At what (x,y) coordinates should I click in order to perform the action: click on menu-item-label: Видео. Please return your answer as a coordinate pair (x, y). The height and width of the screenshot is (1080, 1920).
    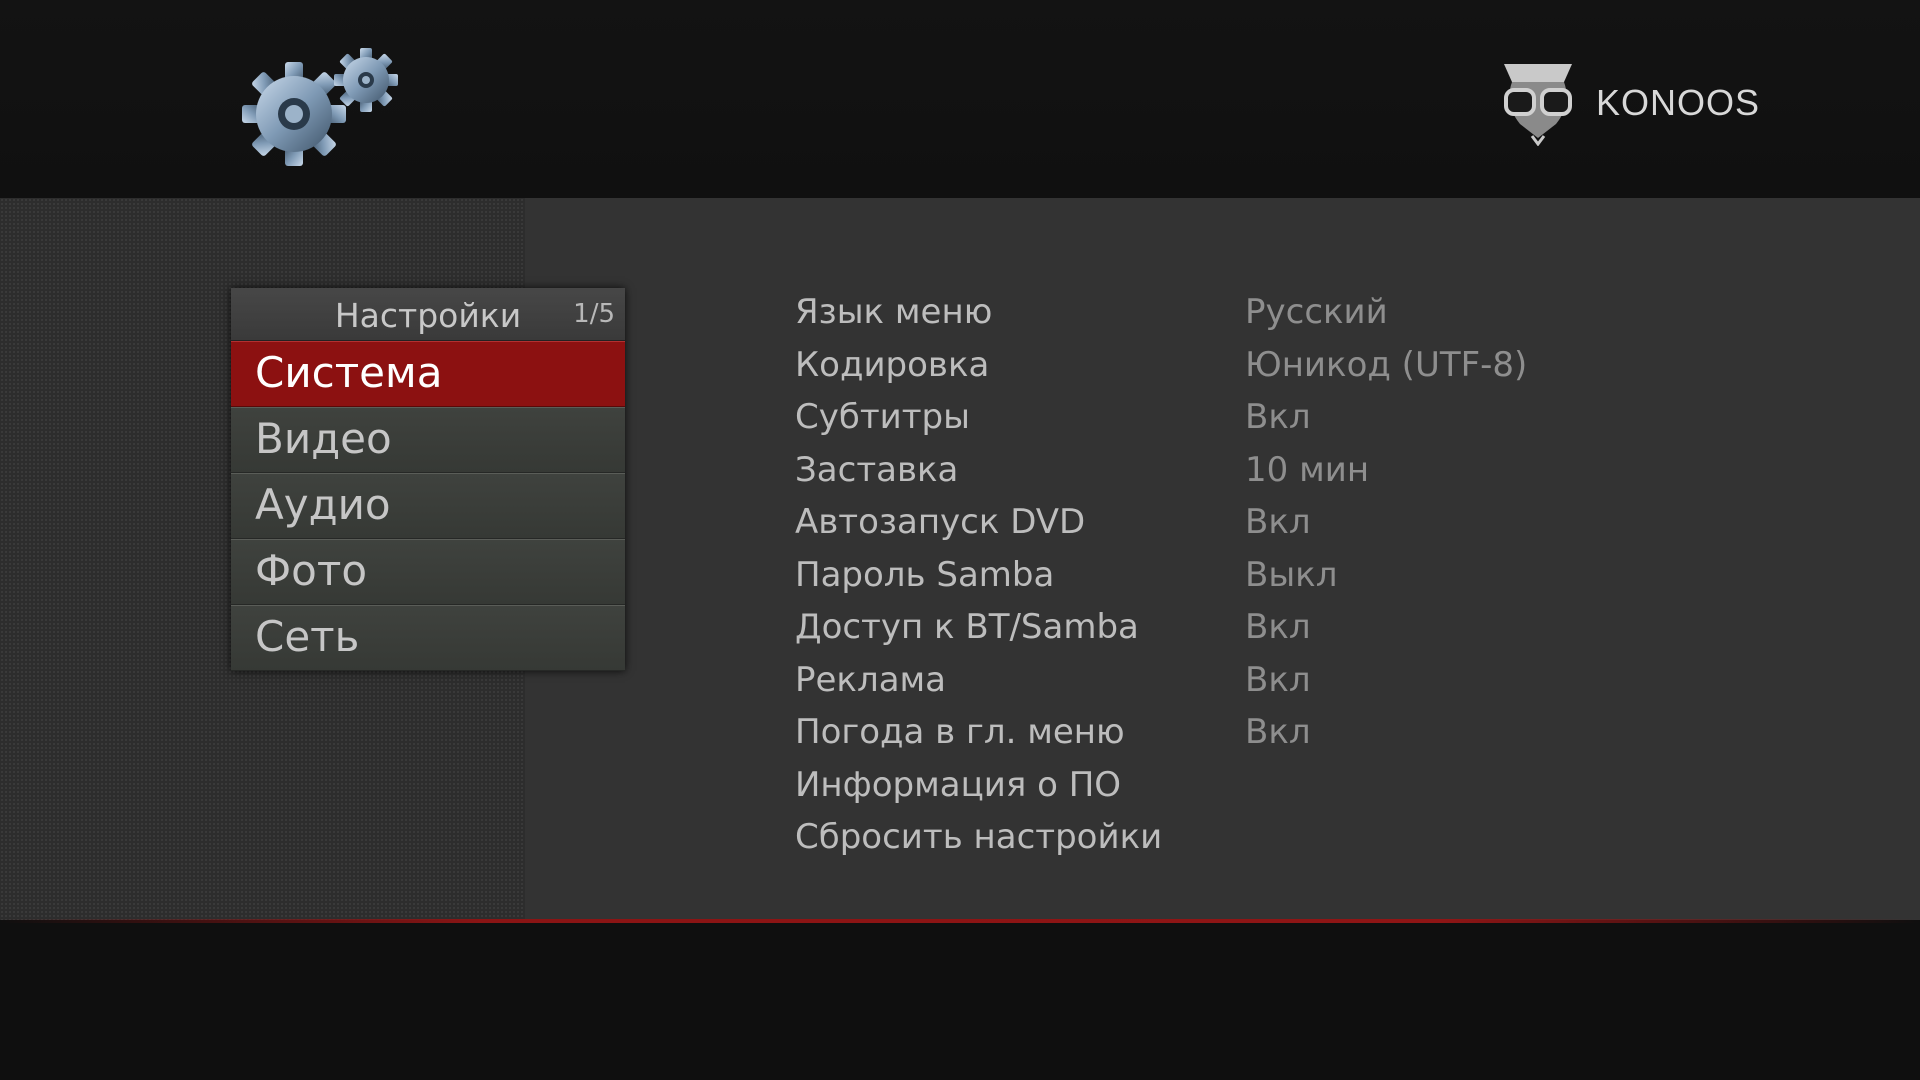
    Looking at the image, I should click on (323, 438).